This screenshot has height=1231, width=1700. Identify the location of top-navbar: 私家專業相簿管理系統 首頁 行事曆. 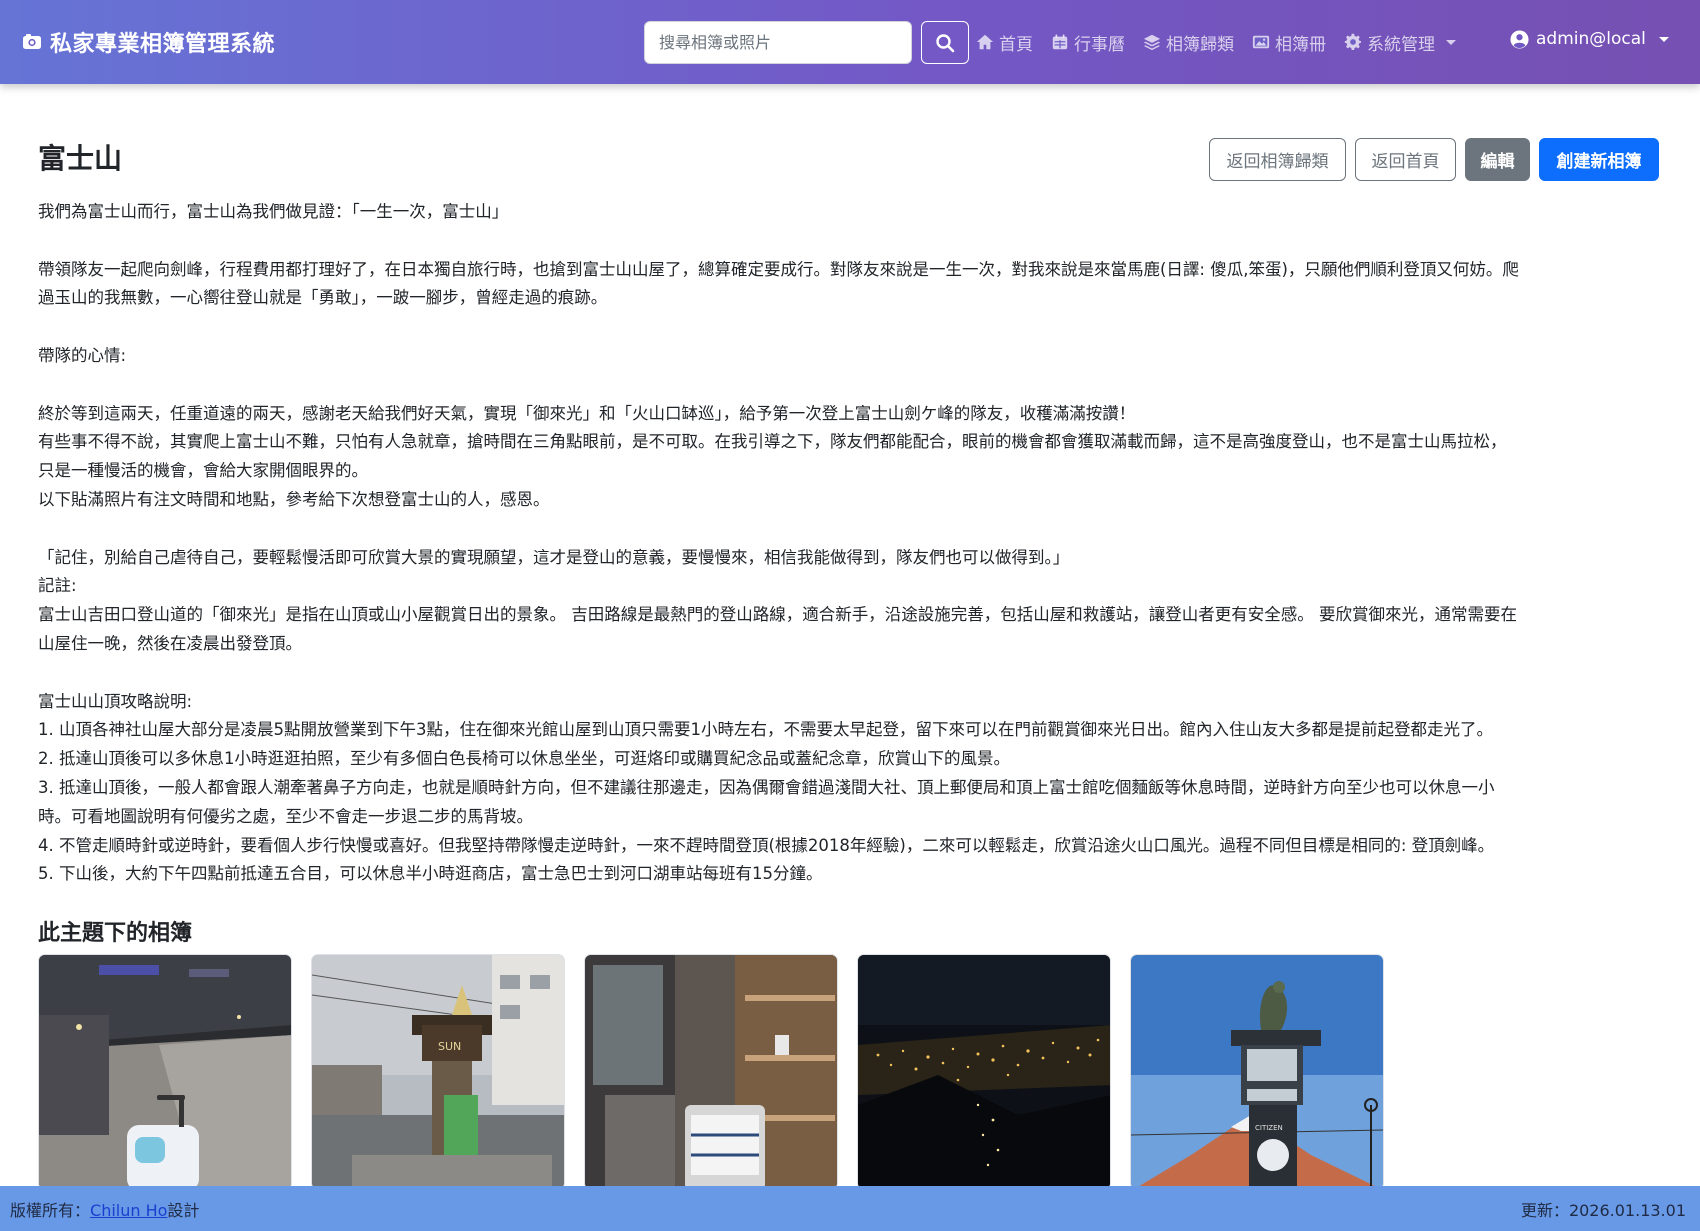
(850, 42).